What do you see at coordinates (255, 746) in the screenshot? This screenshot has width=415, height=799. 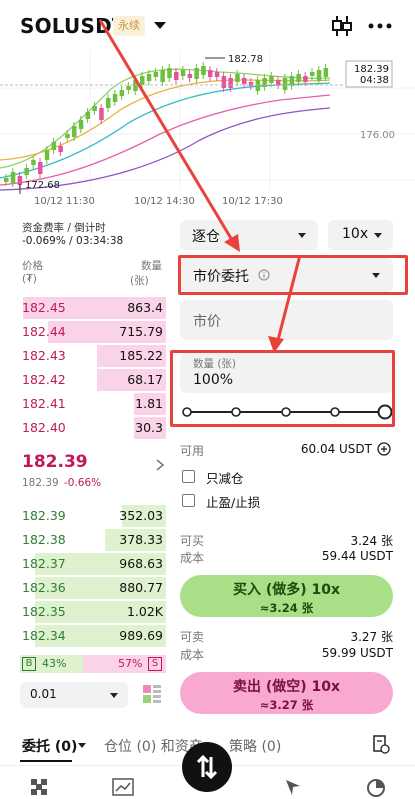 I see `tab-strategy: 策略 (0)` at bounding box center [255, 746].